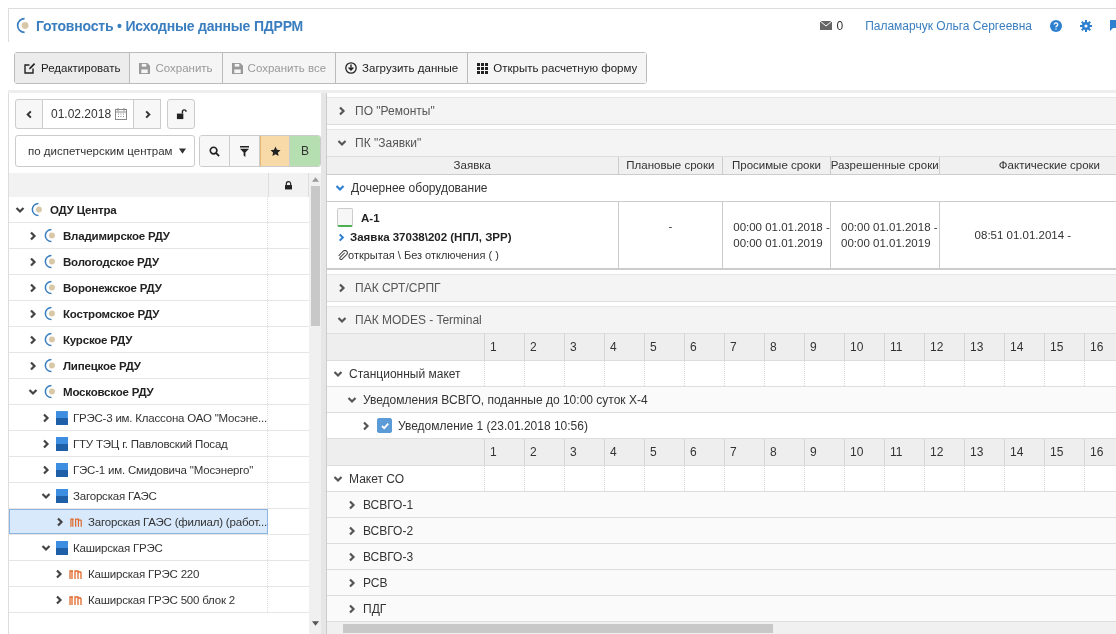 The height and width of the screenshot is (634, 1116). Describe the element at coordinates (721, 143) in the screenshot. I see `section-header: ПК "Заявки"` at that location.